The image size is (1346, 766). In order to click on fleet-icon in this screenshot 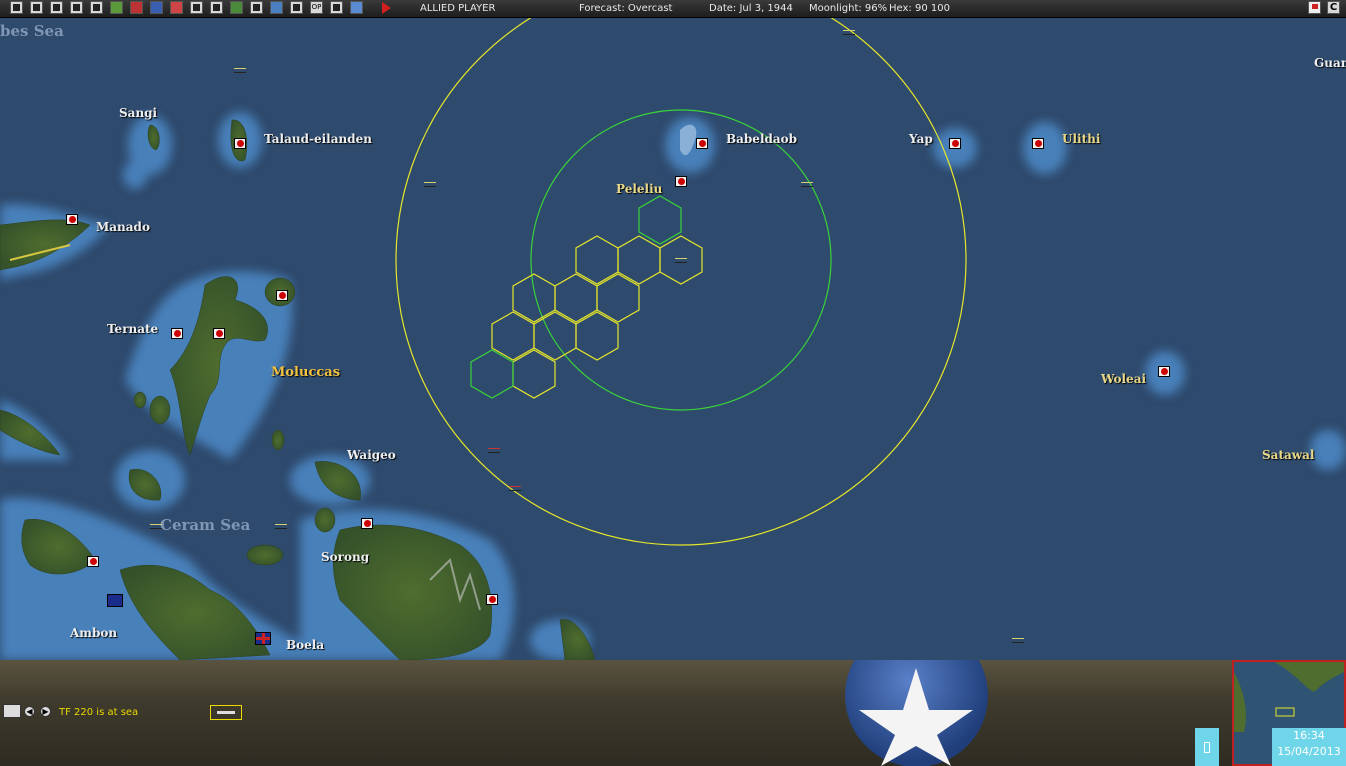, I will do `click(256, 7)`.